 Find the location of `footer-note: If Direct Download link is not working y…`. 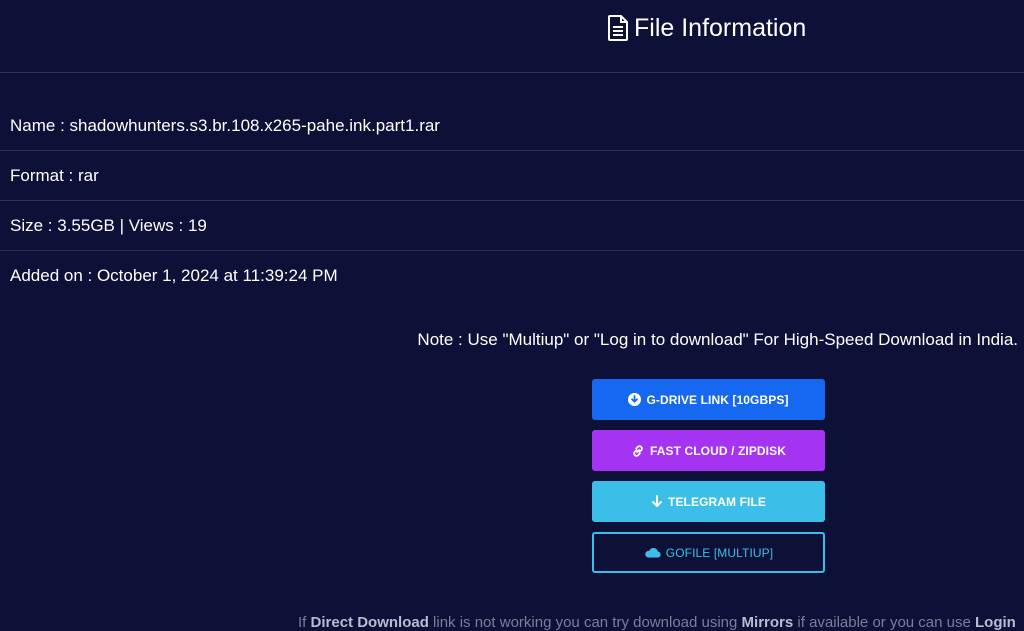

footer-note: If Direct Download link is not working y… is located at coordinates (657, 622).